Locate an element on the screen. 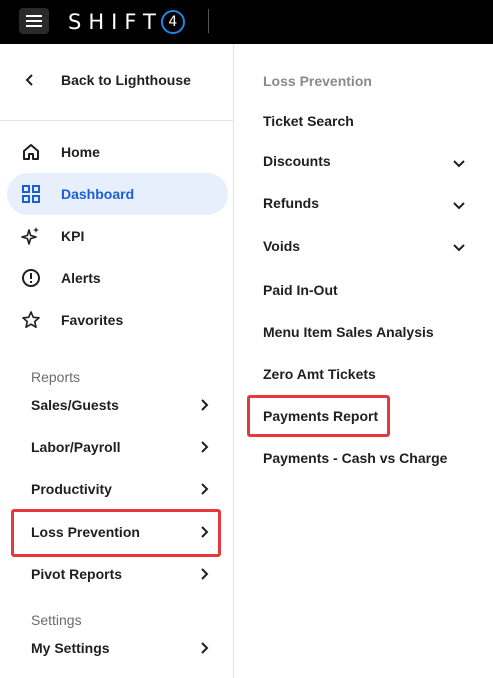 This screenshot has height=678, width=493. nav-item-pivot-reports-label: Pivot Reports is located at coordinates (77, 574).